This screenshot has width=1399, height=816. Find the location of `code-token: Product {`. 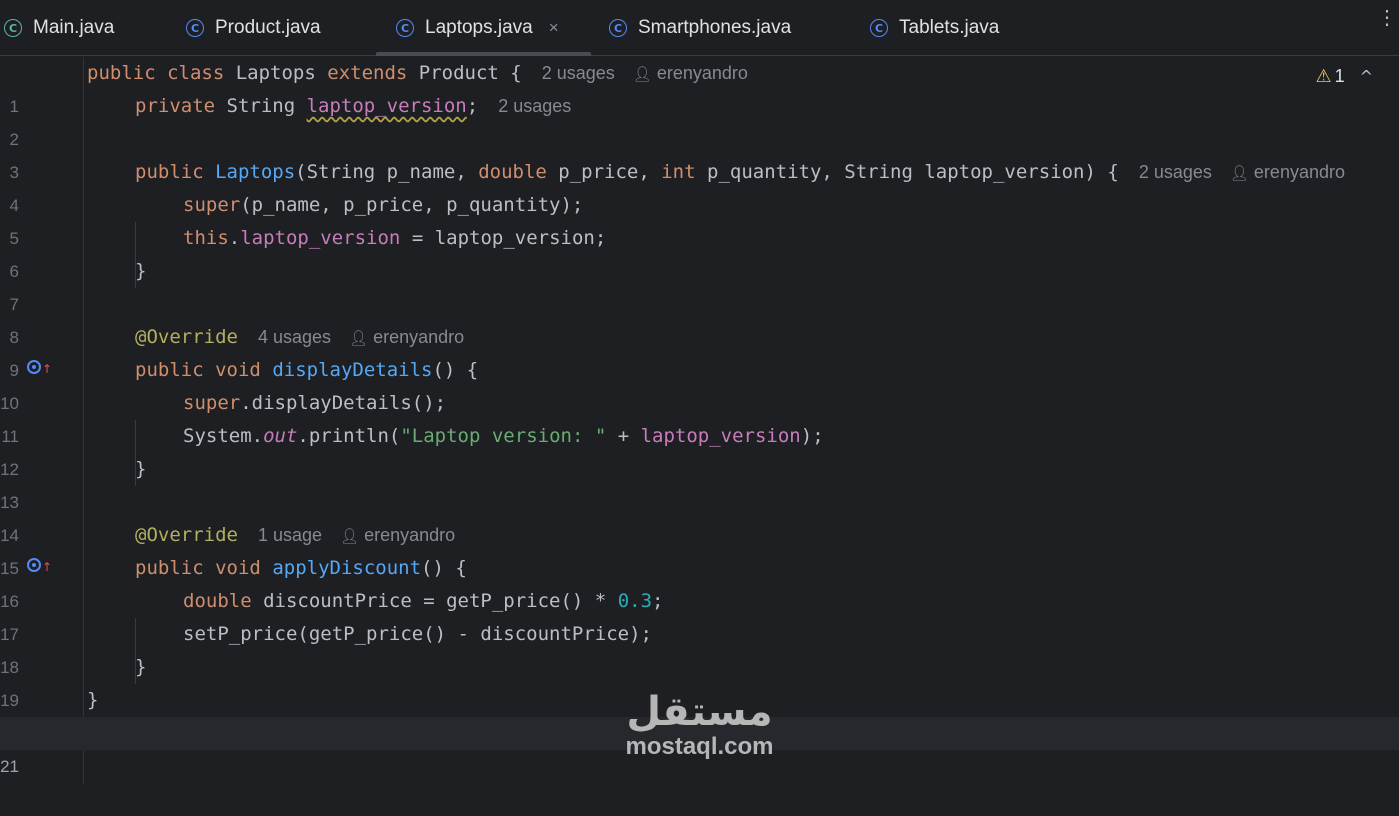

code-token: Product { is located at coordinates (464, 73).